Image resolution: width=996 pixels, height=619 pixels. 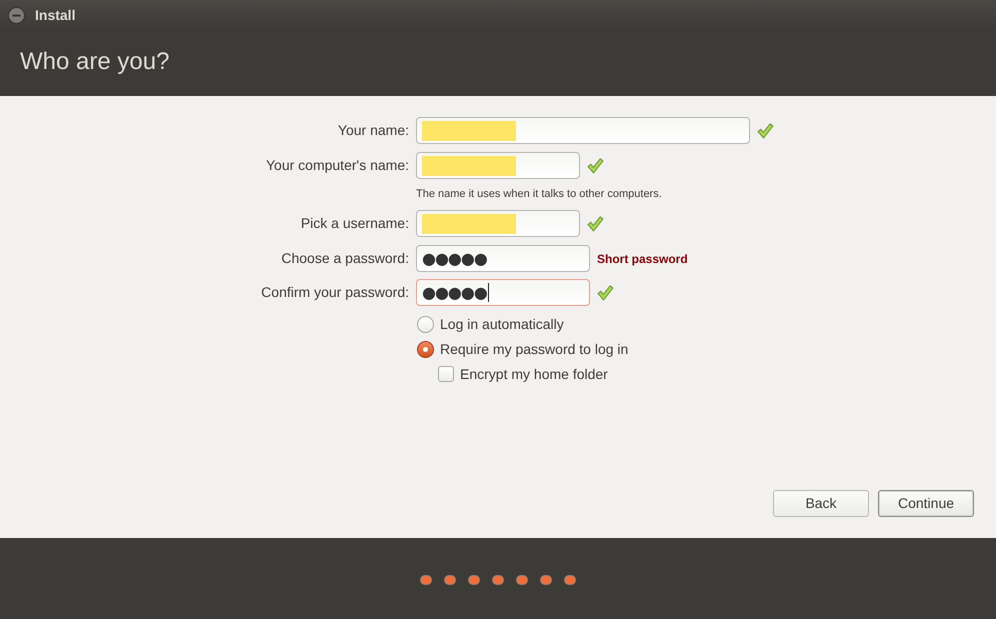 I want to click on radio-label: Log in automatically, so click(x=502, y=324).